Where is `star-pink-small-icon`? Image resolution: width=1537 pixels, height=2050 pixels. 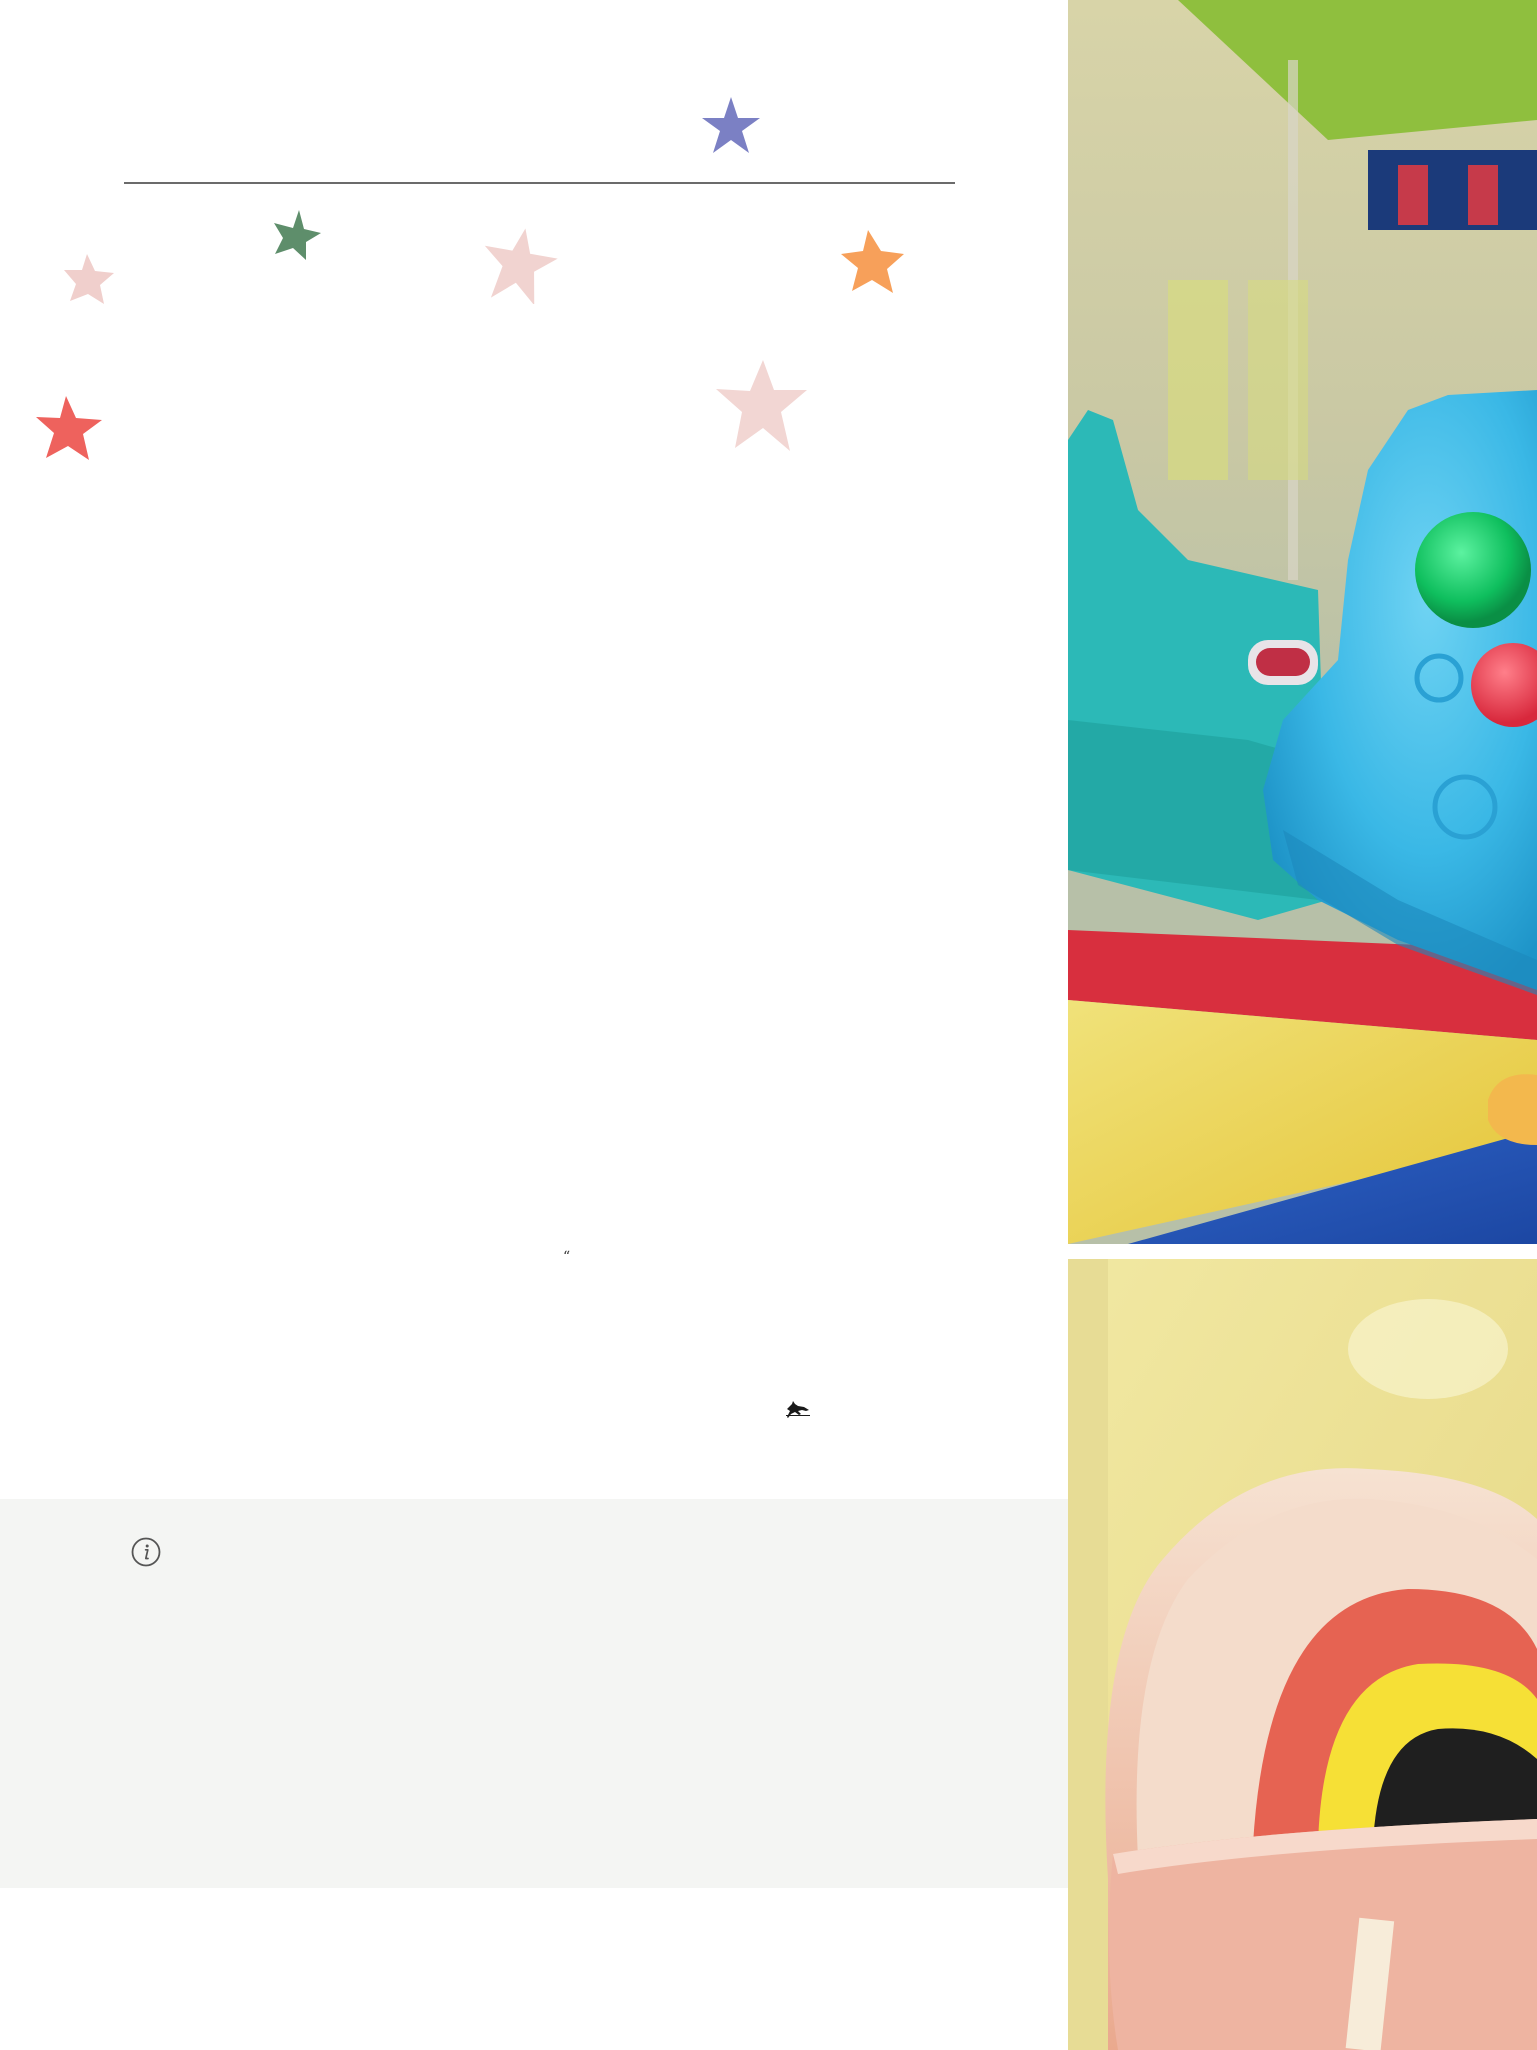
star-pink-small-icon is located at coordinates (89, 279).